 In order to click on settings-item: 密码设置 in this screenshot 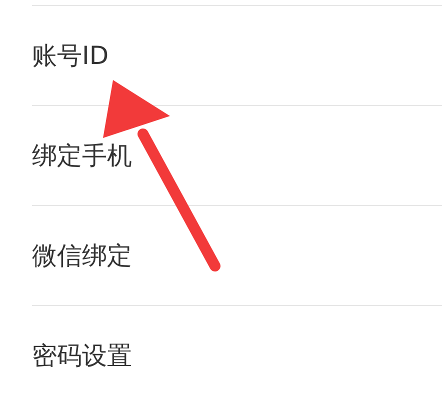, I will do `click(82, 355)`.